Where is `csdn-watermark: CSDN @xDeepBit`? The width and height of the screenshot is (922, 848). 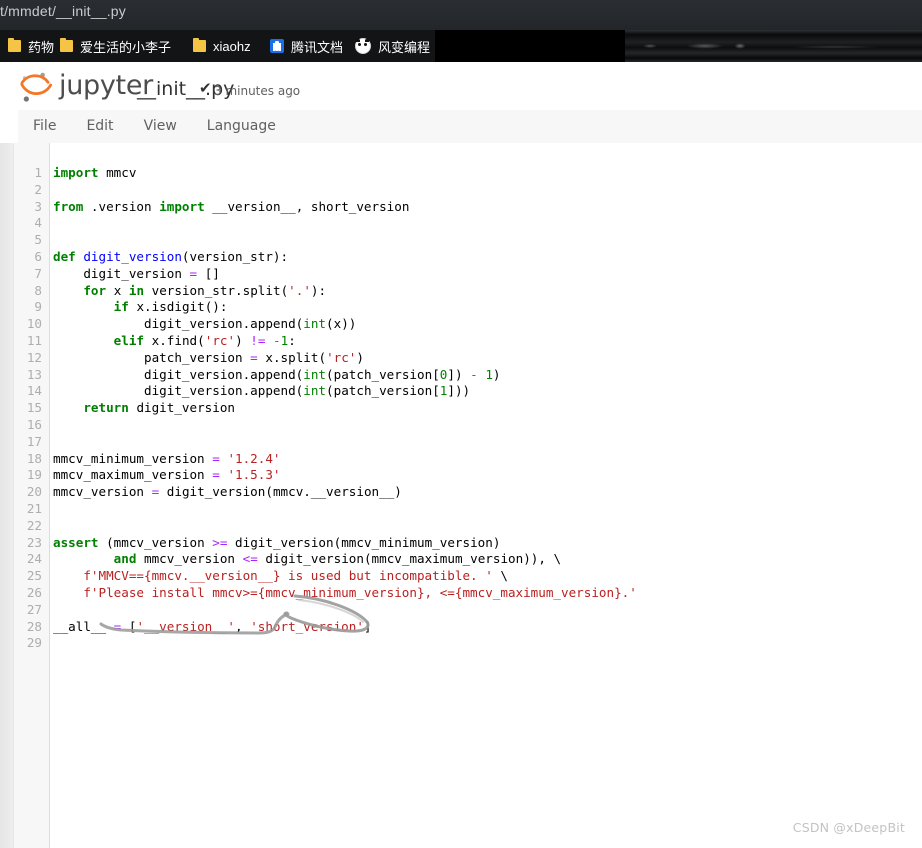 csdn-watermark: CSDN @xDeepBit is located at coordinates (848, 827).